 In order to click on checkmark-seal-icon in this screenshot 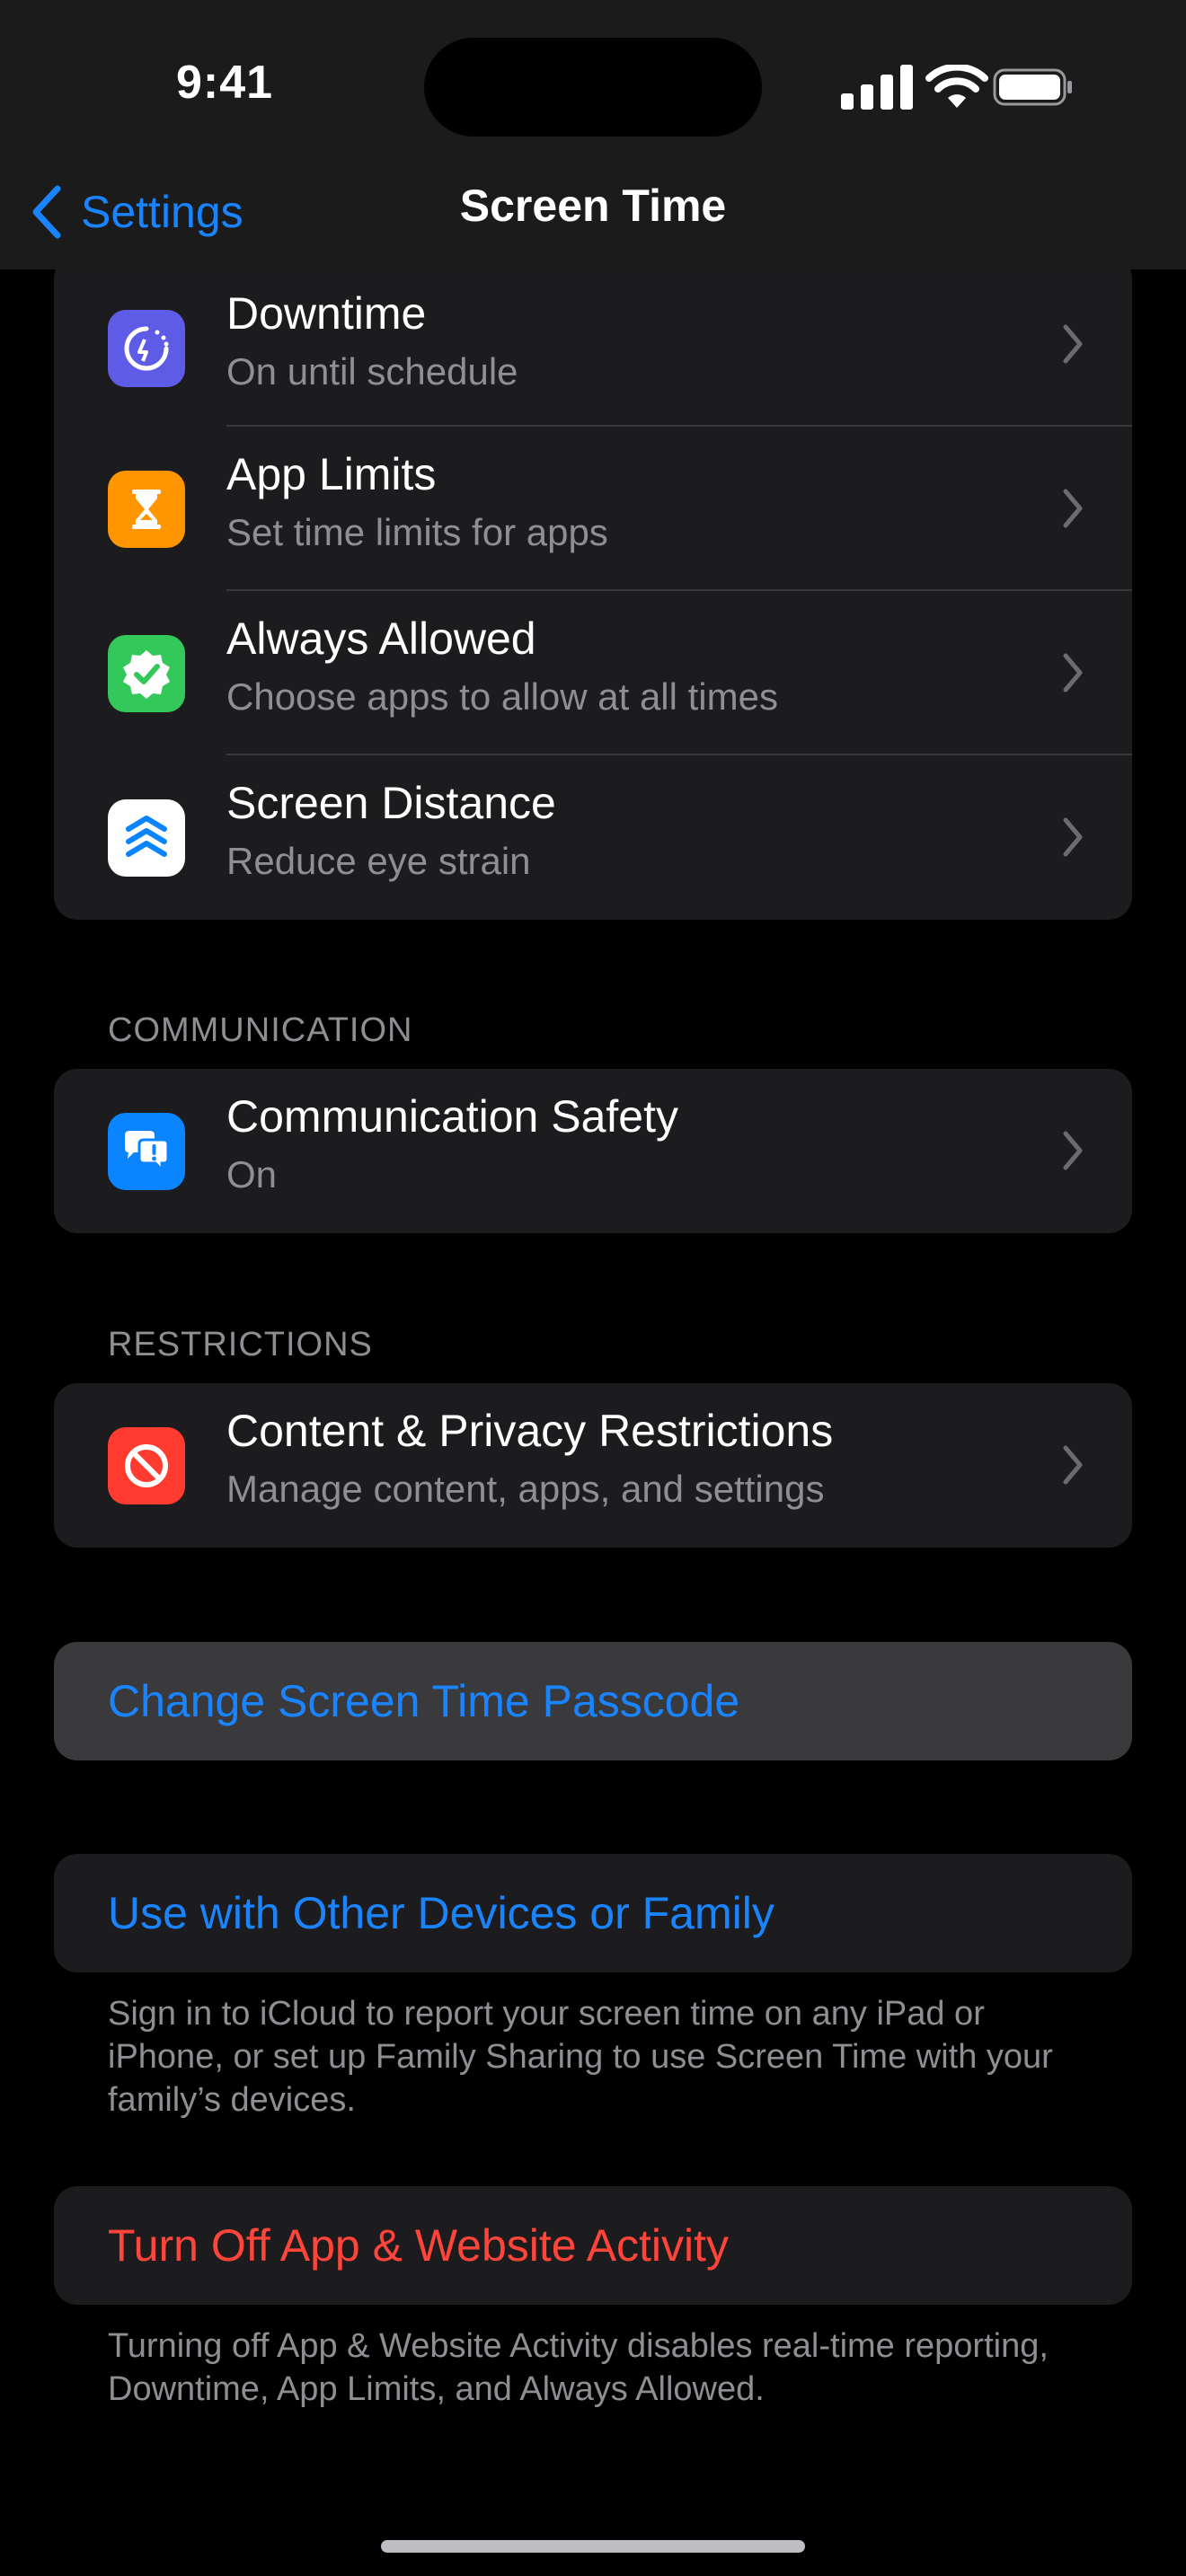, I will do `click(146, 673)`.